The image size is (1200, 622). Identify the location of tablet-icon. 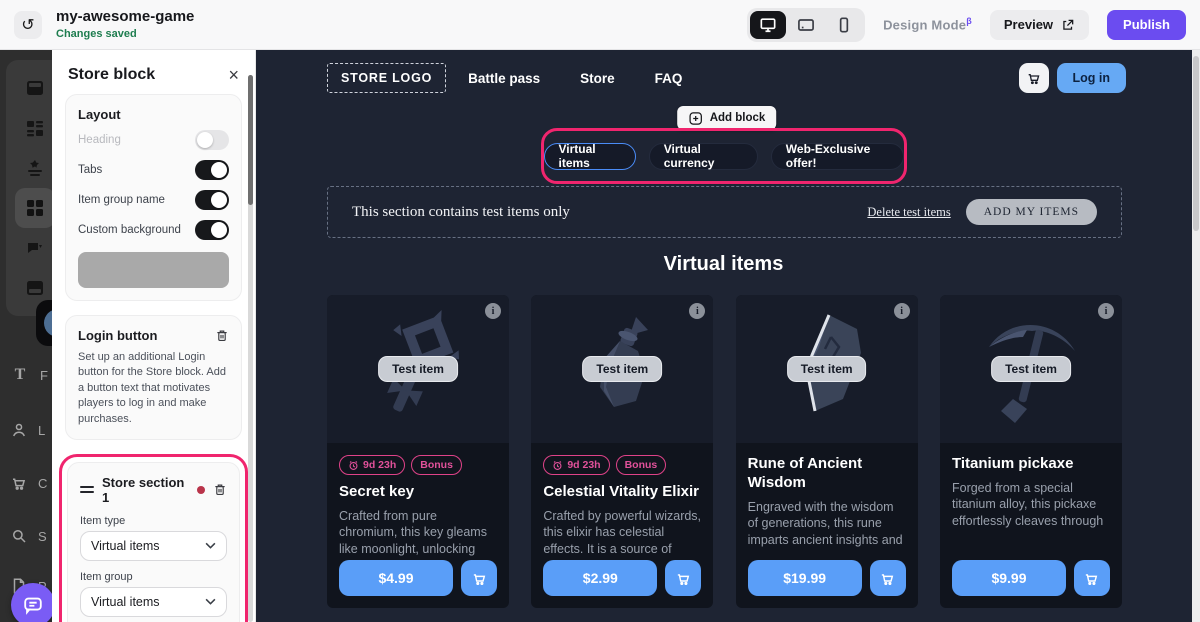
(806, 25).